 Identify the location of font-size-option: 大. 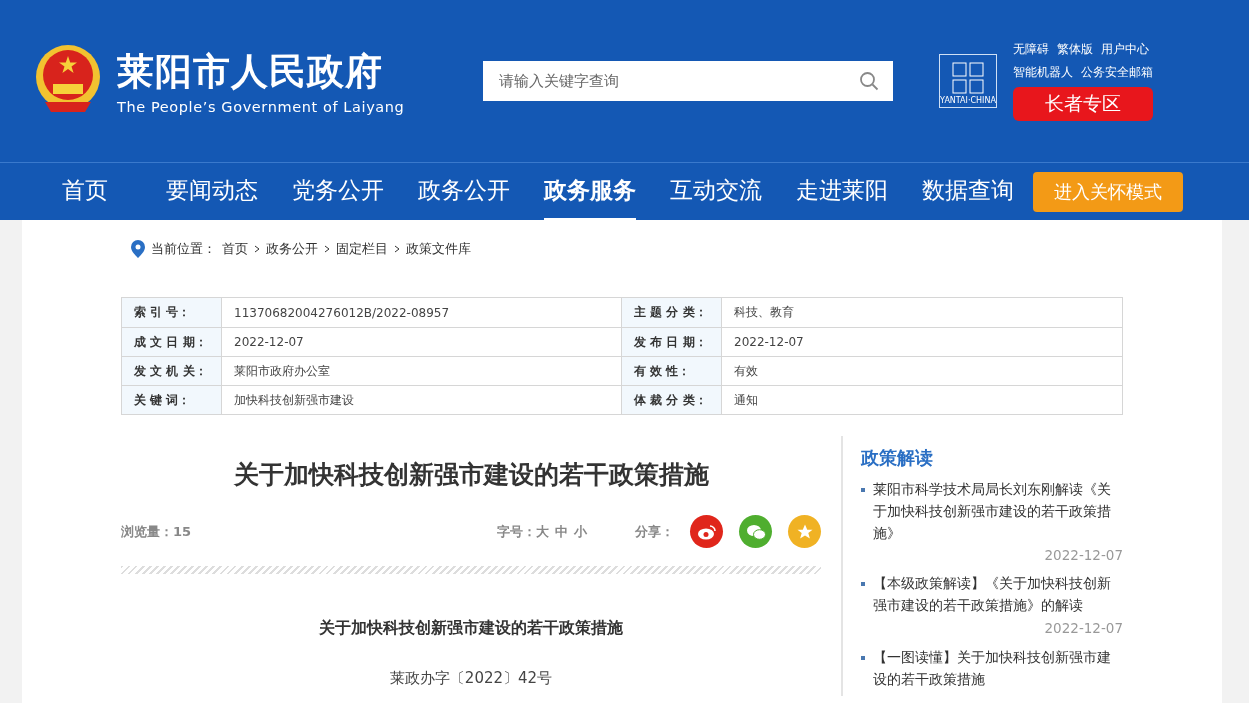
(542, 531).